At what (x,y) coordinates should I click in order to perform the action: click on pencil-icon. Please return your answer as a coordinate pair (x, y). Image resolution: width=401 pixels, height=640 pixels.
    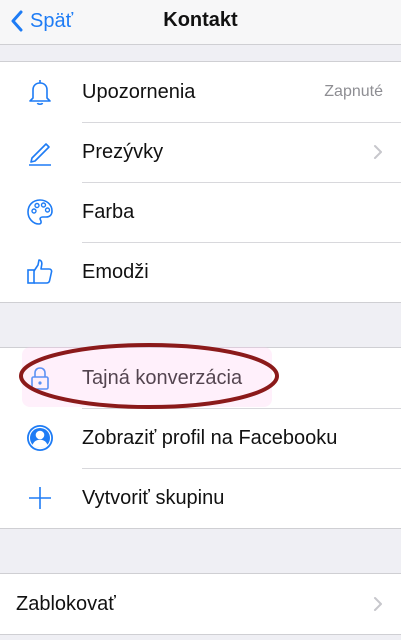
    Looking at the image, I should click on (40, 152).